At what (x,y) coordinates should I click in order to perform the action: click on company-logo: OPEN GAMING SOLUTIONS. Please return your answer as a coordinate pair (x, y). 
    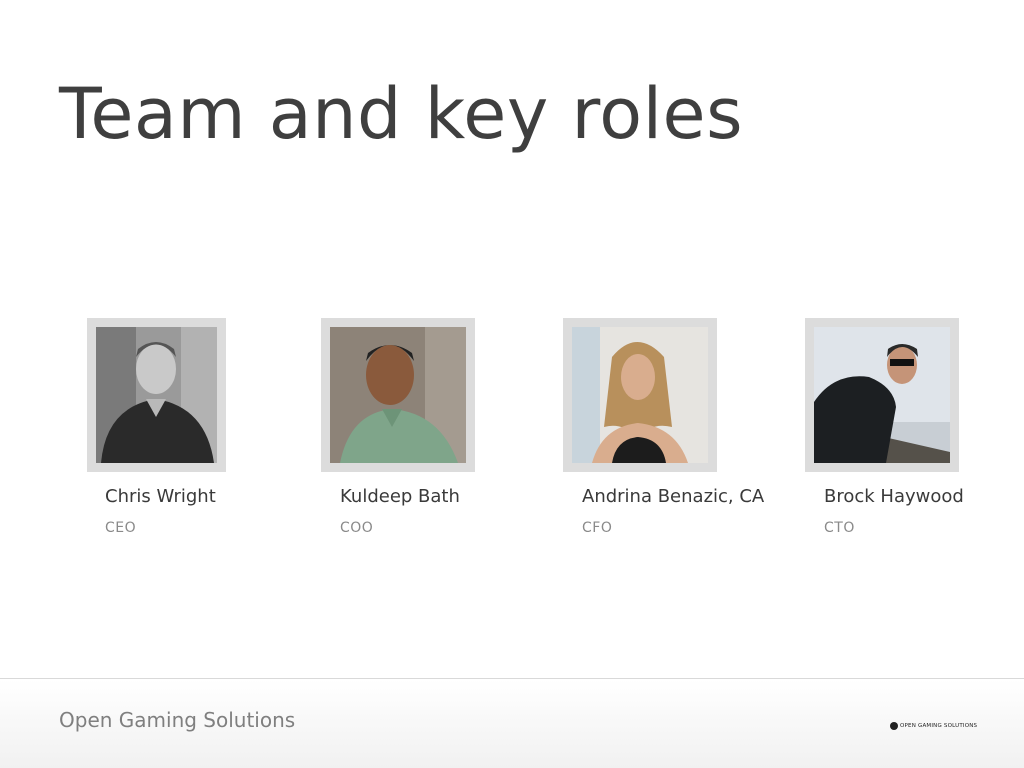
    Looking at the image, I should click on (933, 726).